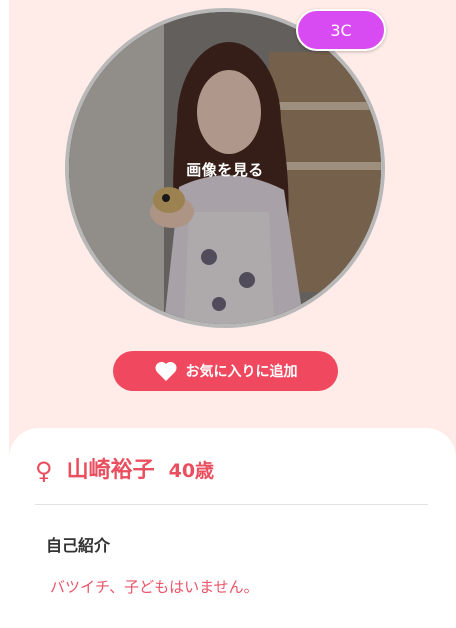  Describe the element at coordinates (110, 470) in the screenshot. I see `profile-name: 山崎裕子` at that location.